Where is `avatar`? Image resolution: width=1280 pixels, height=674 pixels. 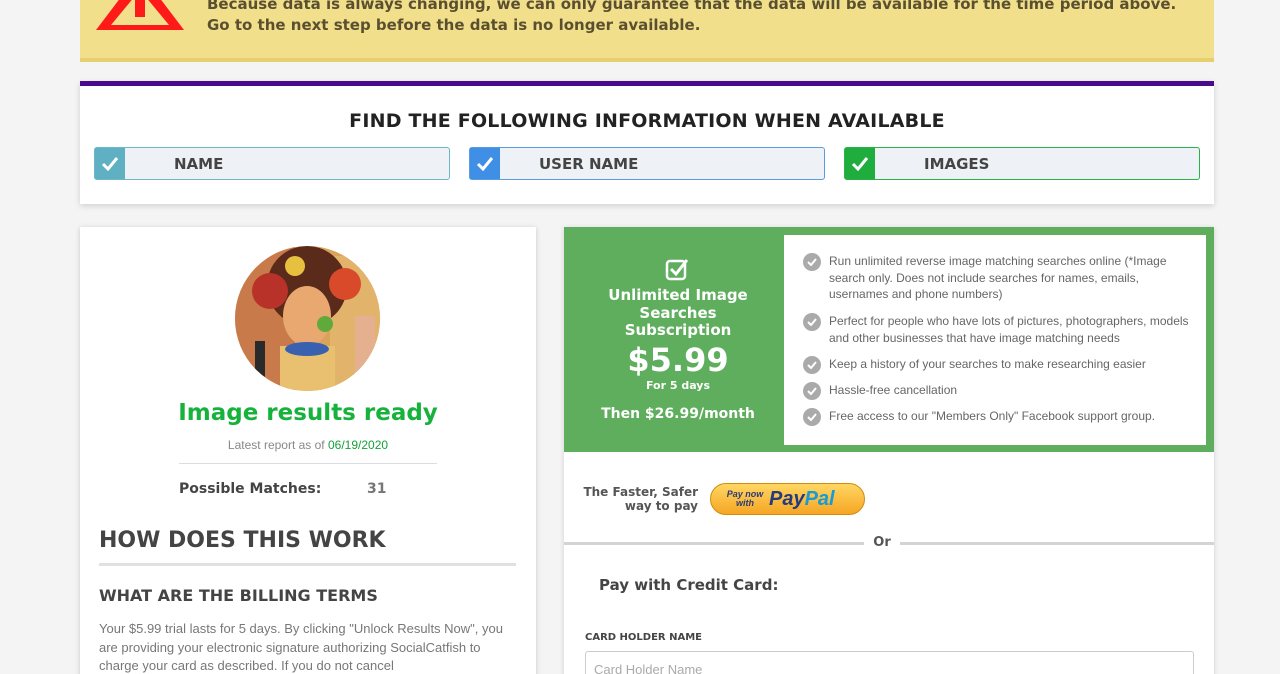 avatar is located at coordinates (307, 318).